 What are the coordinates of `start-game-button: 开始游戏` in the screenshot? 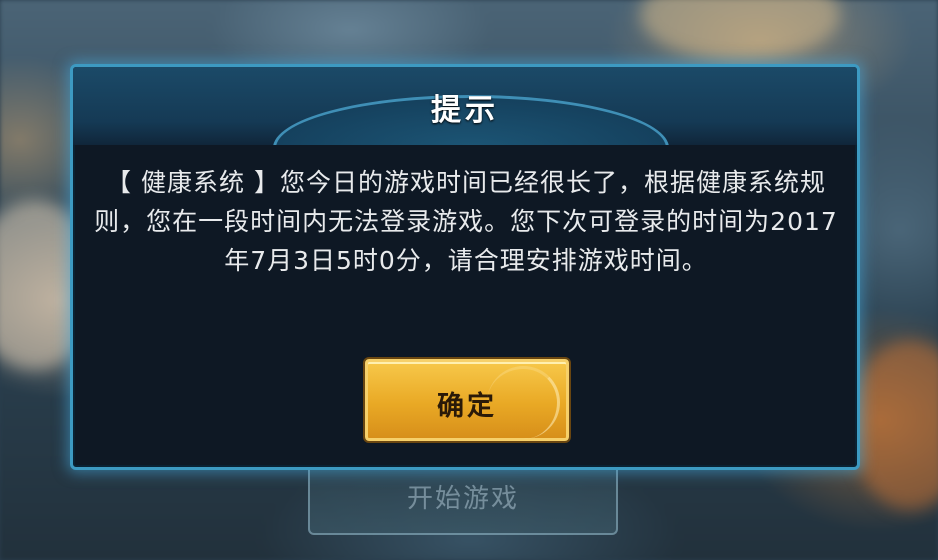 It's located at (463, 500).